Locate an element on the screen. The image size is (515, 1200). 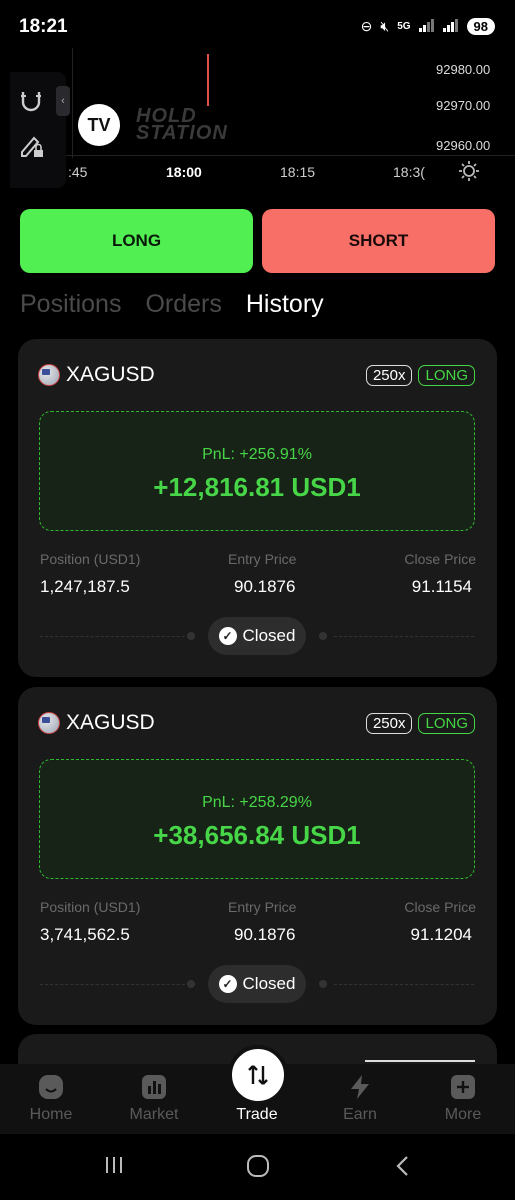
pnl-percent: PnL: +258.29% is located at coordinates (257, 802).